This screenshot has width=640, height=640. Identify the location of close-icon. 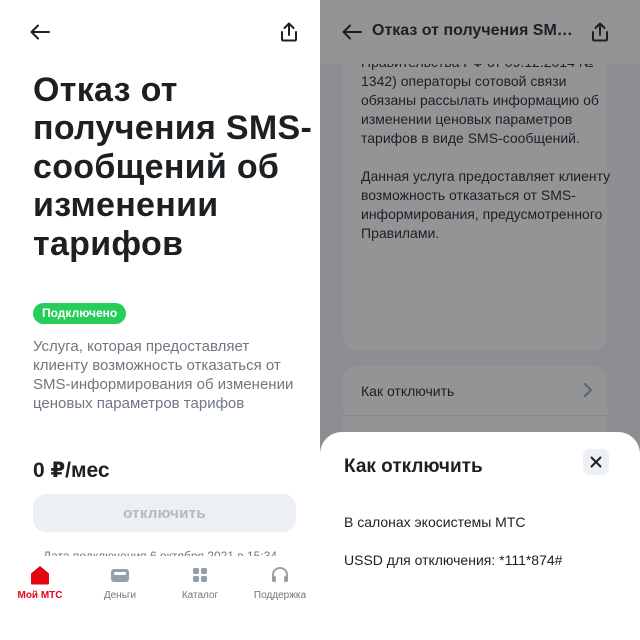
(596, 462).